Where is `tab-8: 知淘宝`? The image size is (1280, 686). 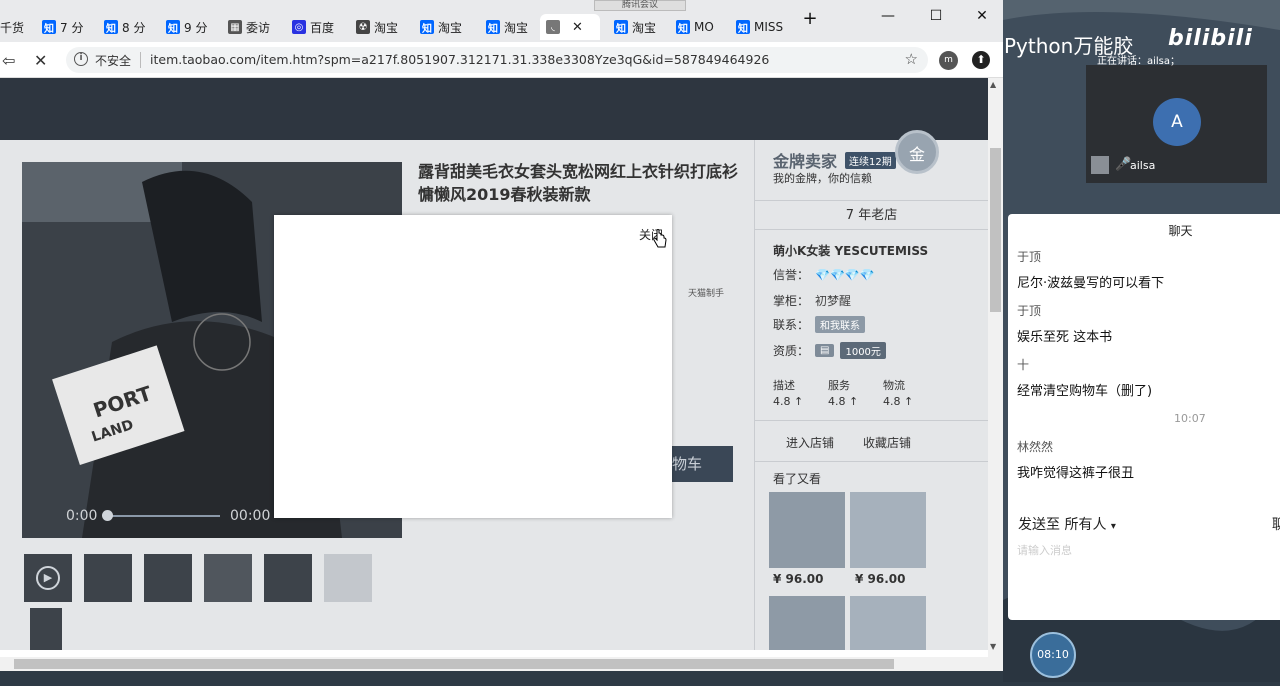
tab-8: 知淘宝 is located at coordinates (447, 27).